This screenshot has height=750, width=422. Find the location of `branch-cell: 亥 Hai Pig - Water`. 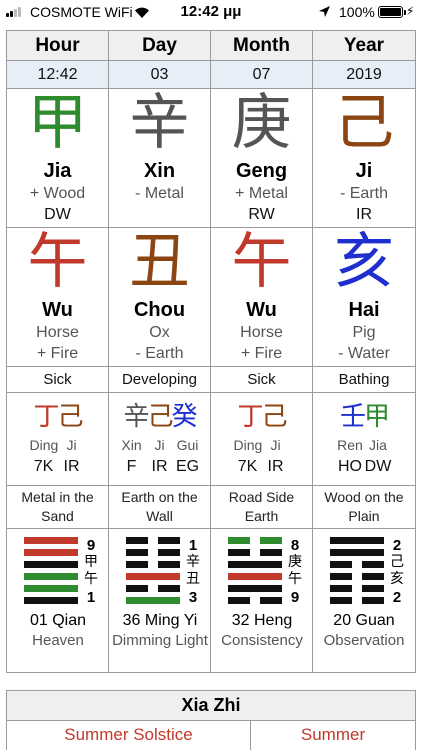

branch-cell: 亥 Hai Pig - Water is located at coordinates (364, 297).